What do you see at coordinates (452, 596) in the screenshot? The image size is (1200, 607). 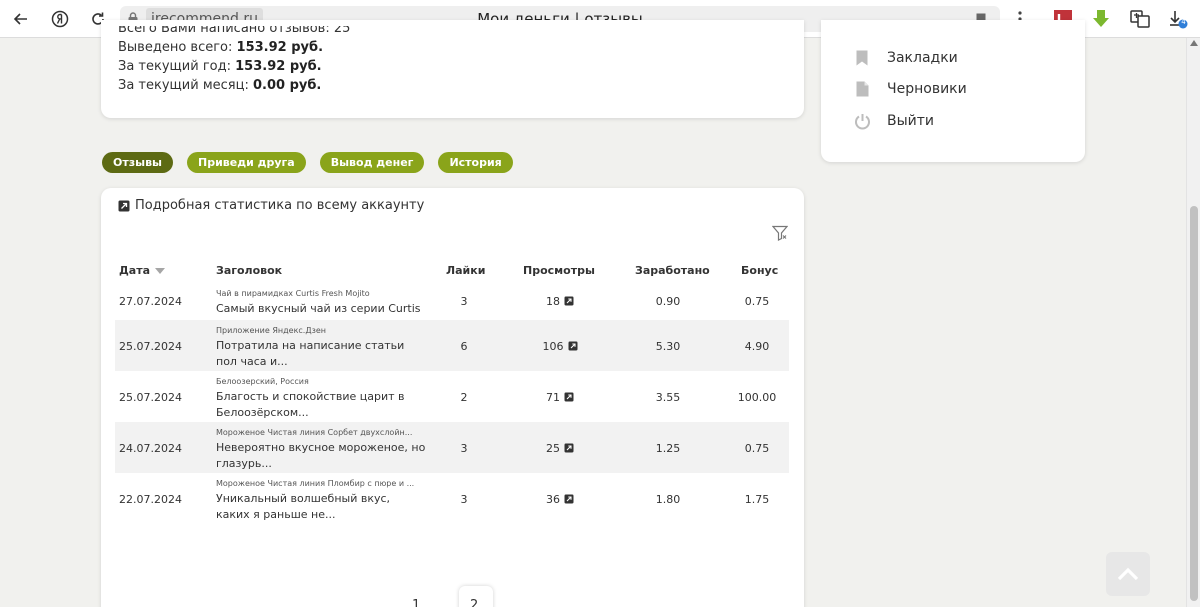 I see `pagination: 1 2` at bounding box center [452, 596].